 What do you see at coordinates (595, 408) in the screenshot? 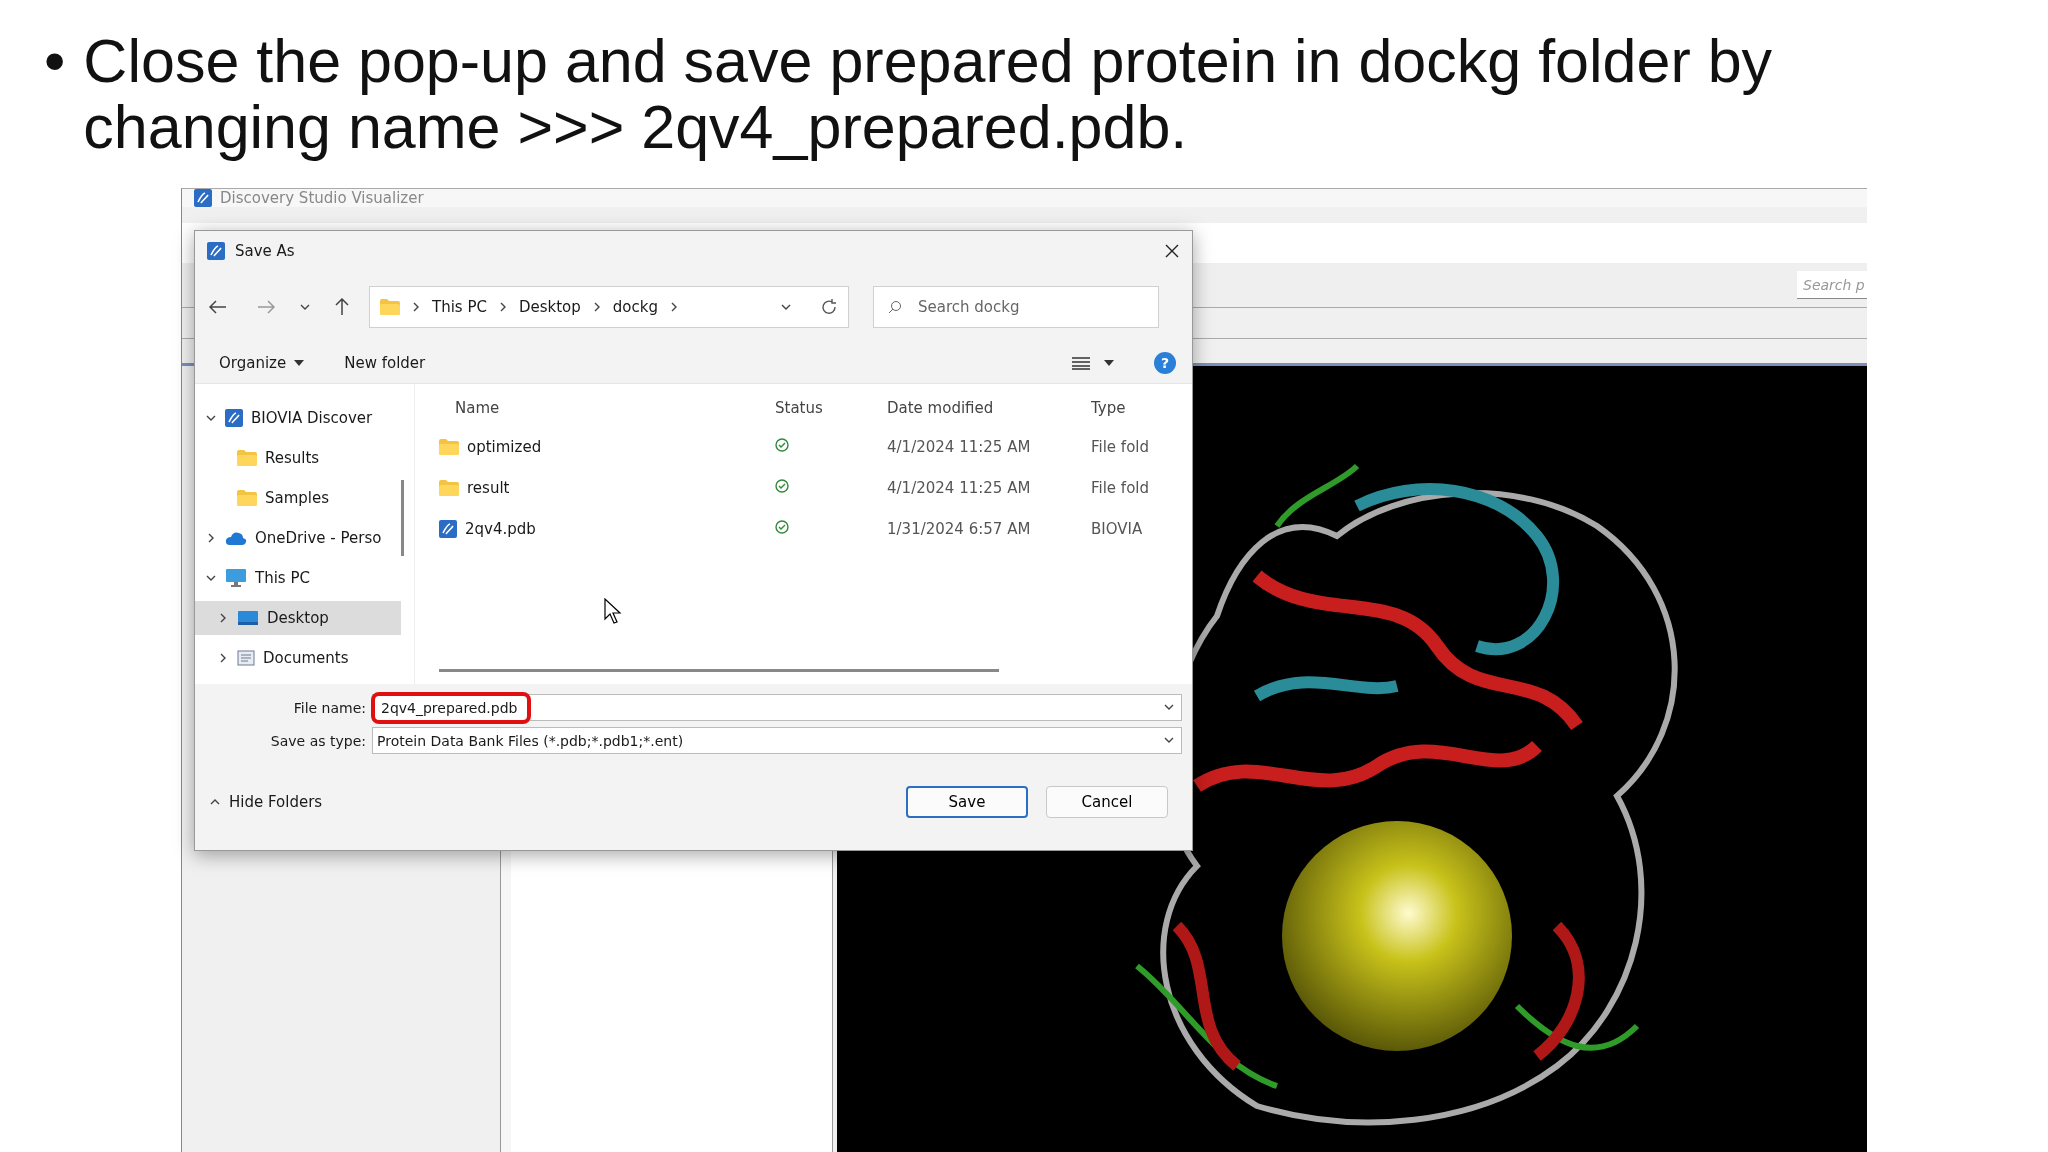
I see `column-header: Name` at bounding box center [595, 408].